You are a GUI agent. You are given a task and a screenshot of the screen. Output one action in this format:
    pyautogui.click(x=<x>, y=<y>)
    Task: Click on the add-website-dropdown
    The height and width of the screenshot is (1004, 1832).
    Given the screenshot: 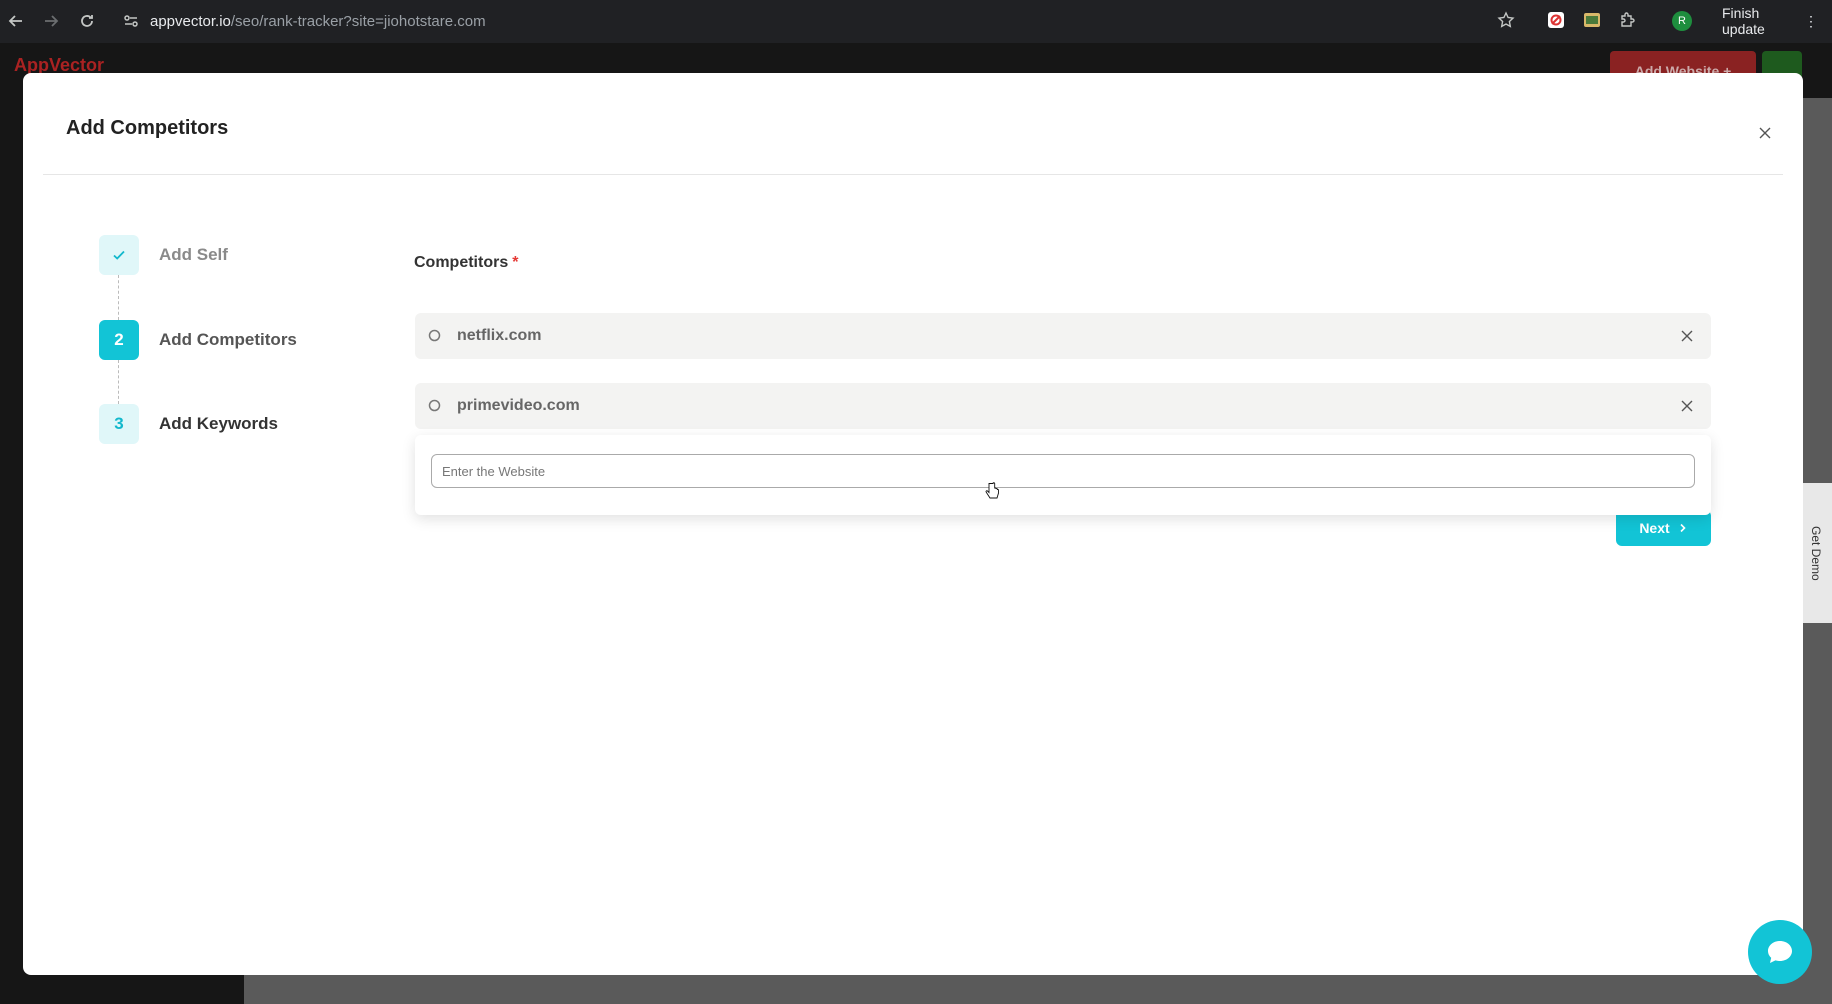 What is the action you would take?
    pyautogui.click(x=1063, y=475)
    